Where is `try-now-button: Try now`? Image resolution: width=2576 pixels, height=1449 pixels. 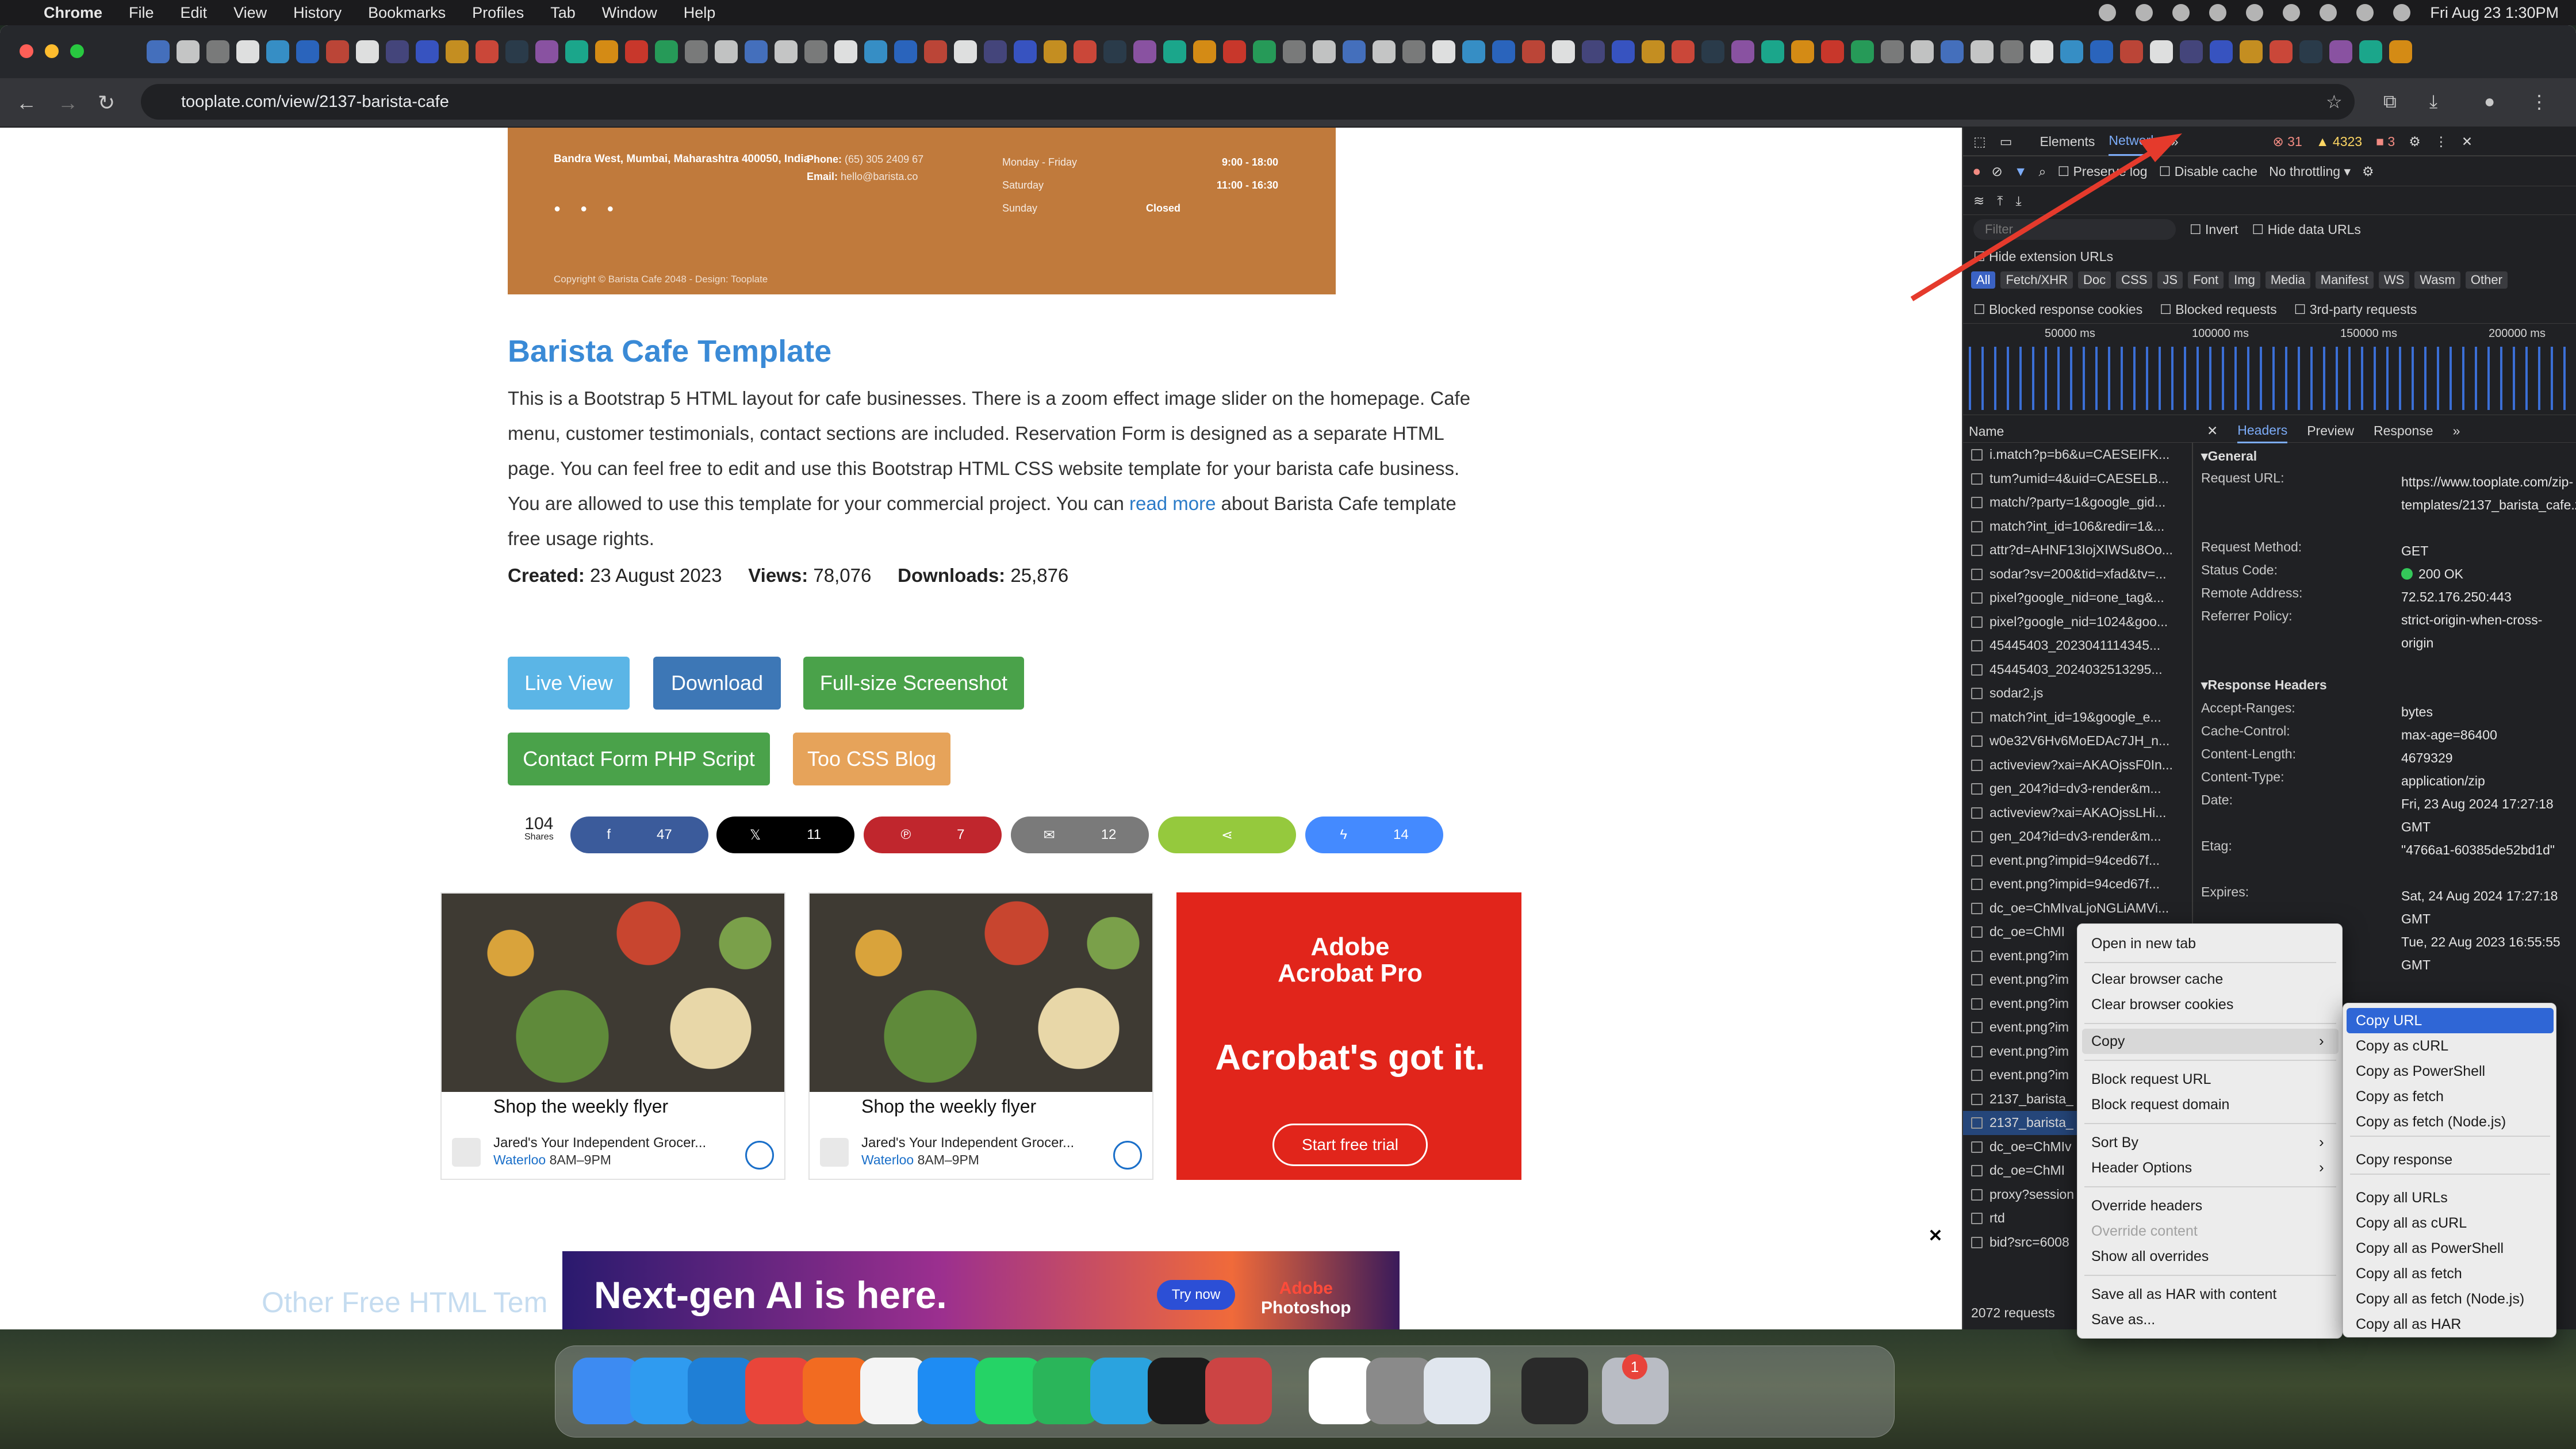 try-now-button: Try now is located at coordinates (1196, 1295).